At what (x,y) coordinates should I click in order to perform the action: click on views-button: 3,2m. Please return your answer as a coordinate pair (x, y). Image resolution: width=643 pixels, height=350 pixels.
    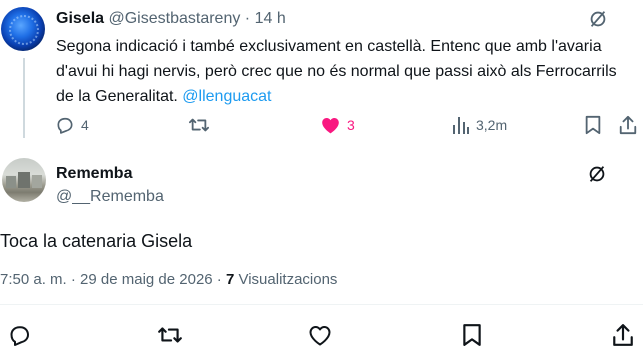
    Looking at the image, I should click on (479, 125).